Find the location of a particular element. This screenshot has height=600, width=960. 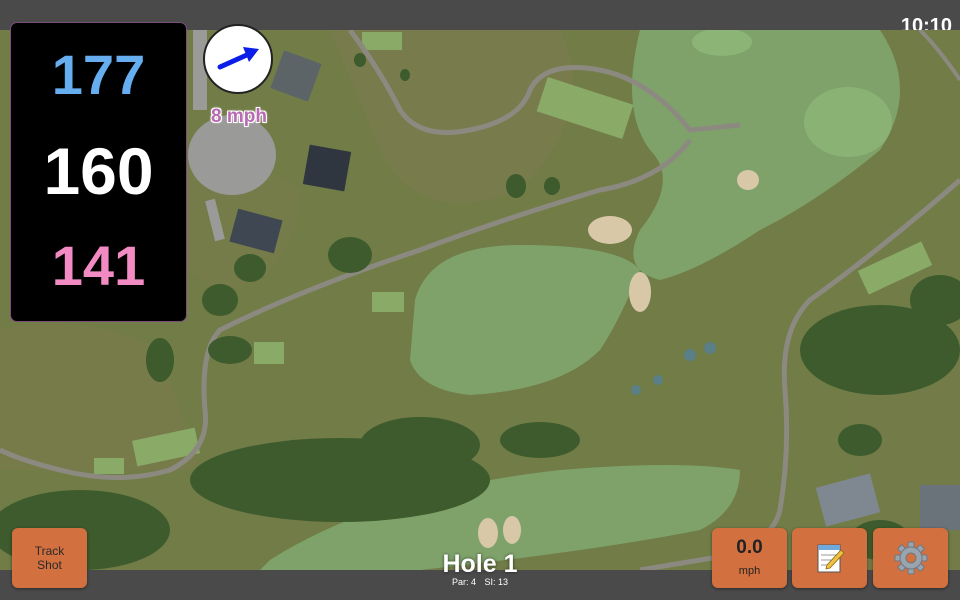

speed-button: 0.0 mph is located at coordinates (749, 558).